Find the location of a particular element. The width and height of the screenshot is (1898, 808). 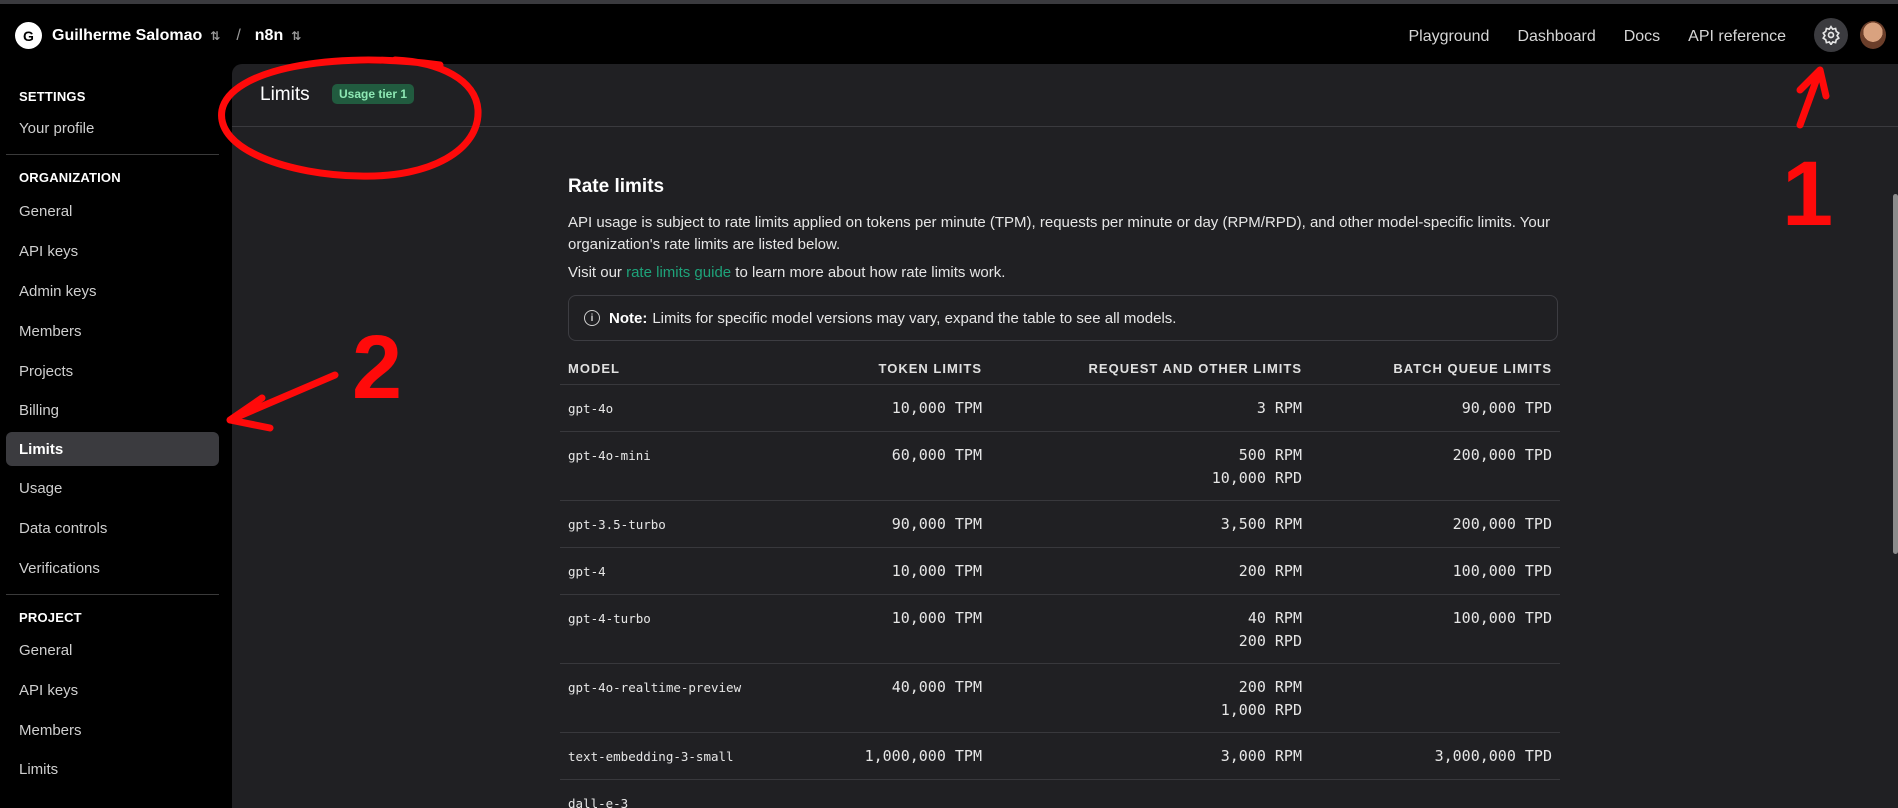

org-project-switcher: G Guilherme Salomao ⇅ / n8n ⇅ is located at coordinates (158, 35).